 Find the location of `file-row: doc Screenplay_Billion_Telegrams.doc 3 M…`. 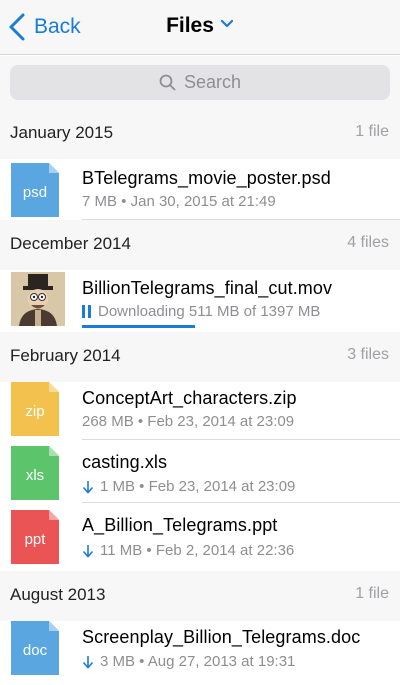

file-row: doc Screenplay_Billion_Telegrams.doc 3 M… is located at coordinates (200, 653).